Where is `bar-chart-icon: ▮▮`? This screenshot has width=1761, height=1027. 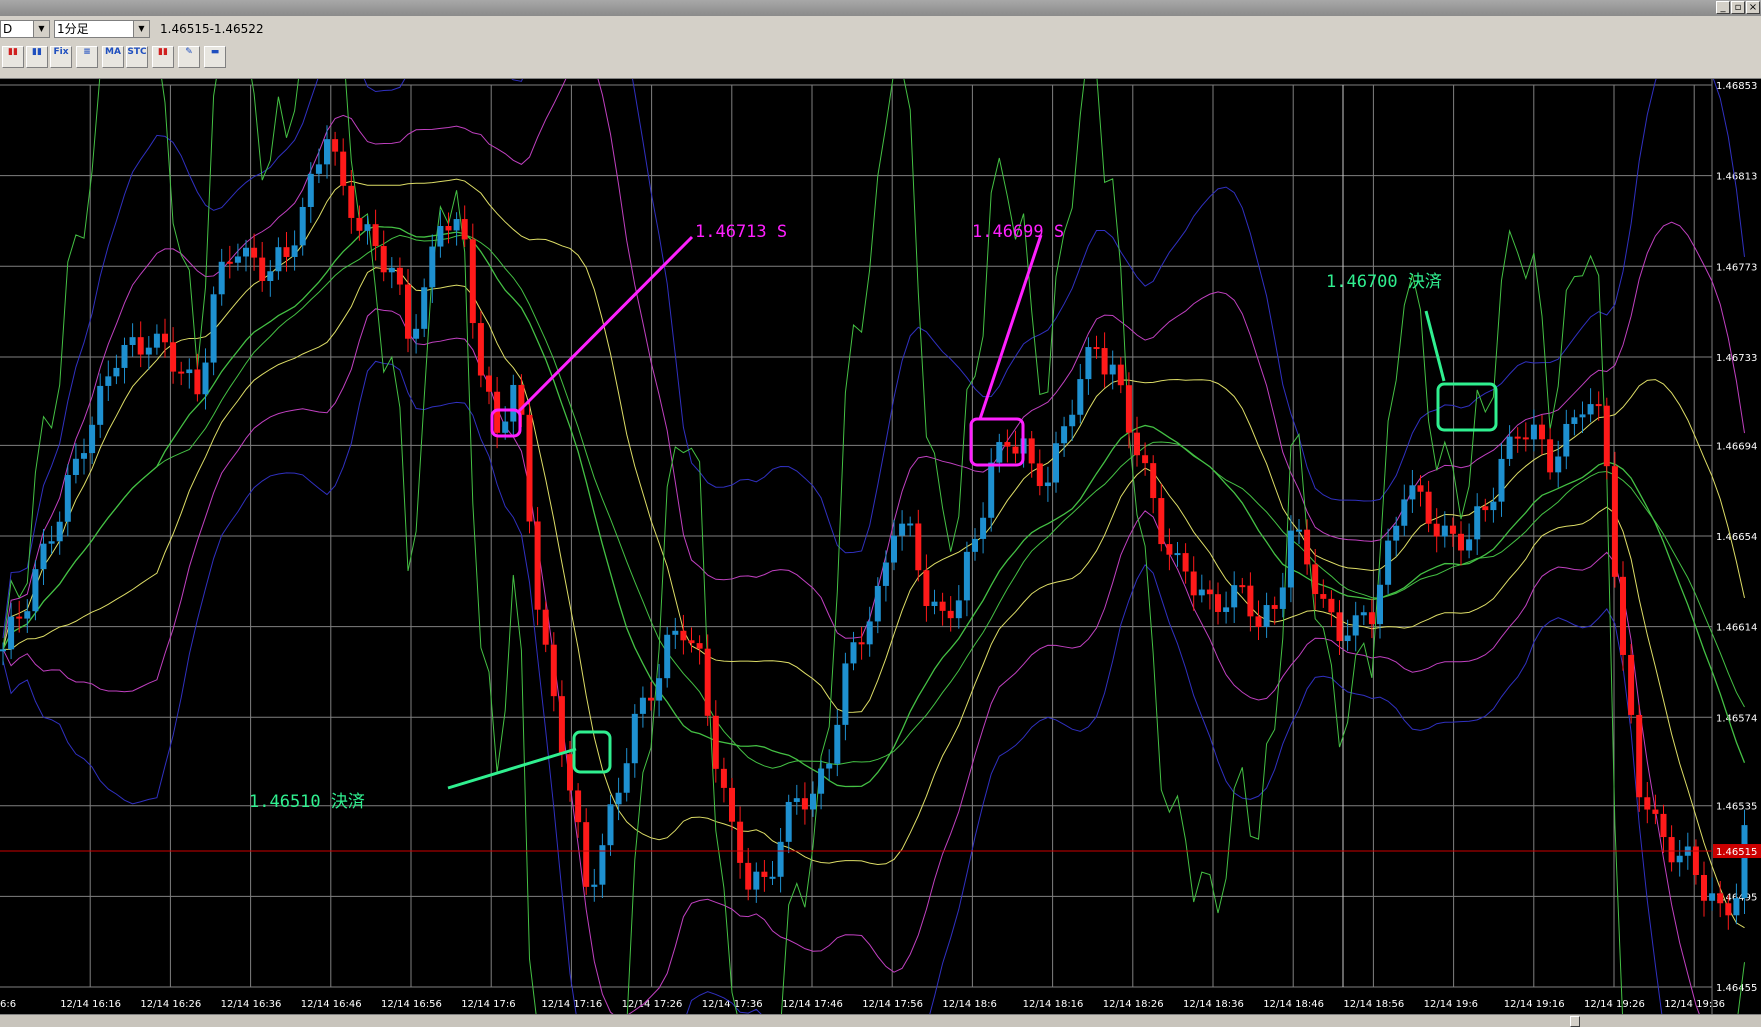
bar-chart-icon: ▮▮ is located at coordinates (37, 57).